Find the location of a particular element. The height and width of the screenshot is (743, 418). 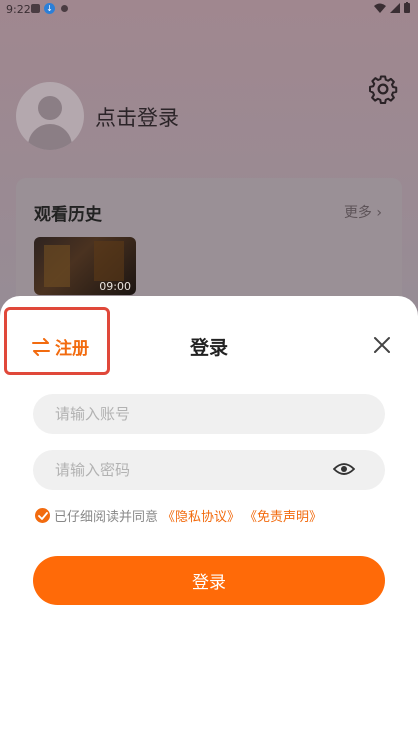

sheet-title: 登录 is located at coordinates (208, 348).